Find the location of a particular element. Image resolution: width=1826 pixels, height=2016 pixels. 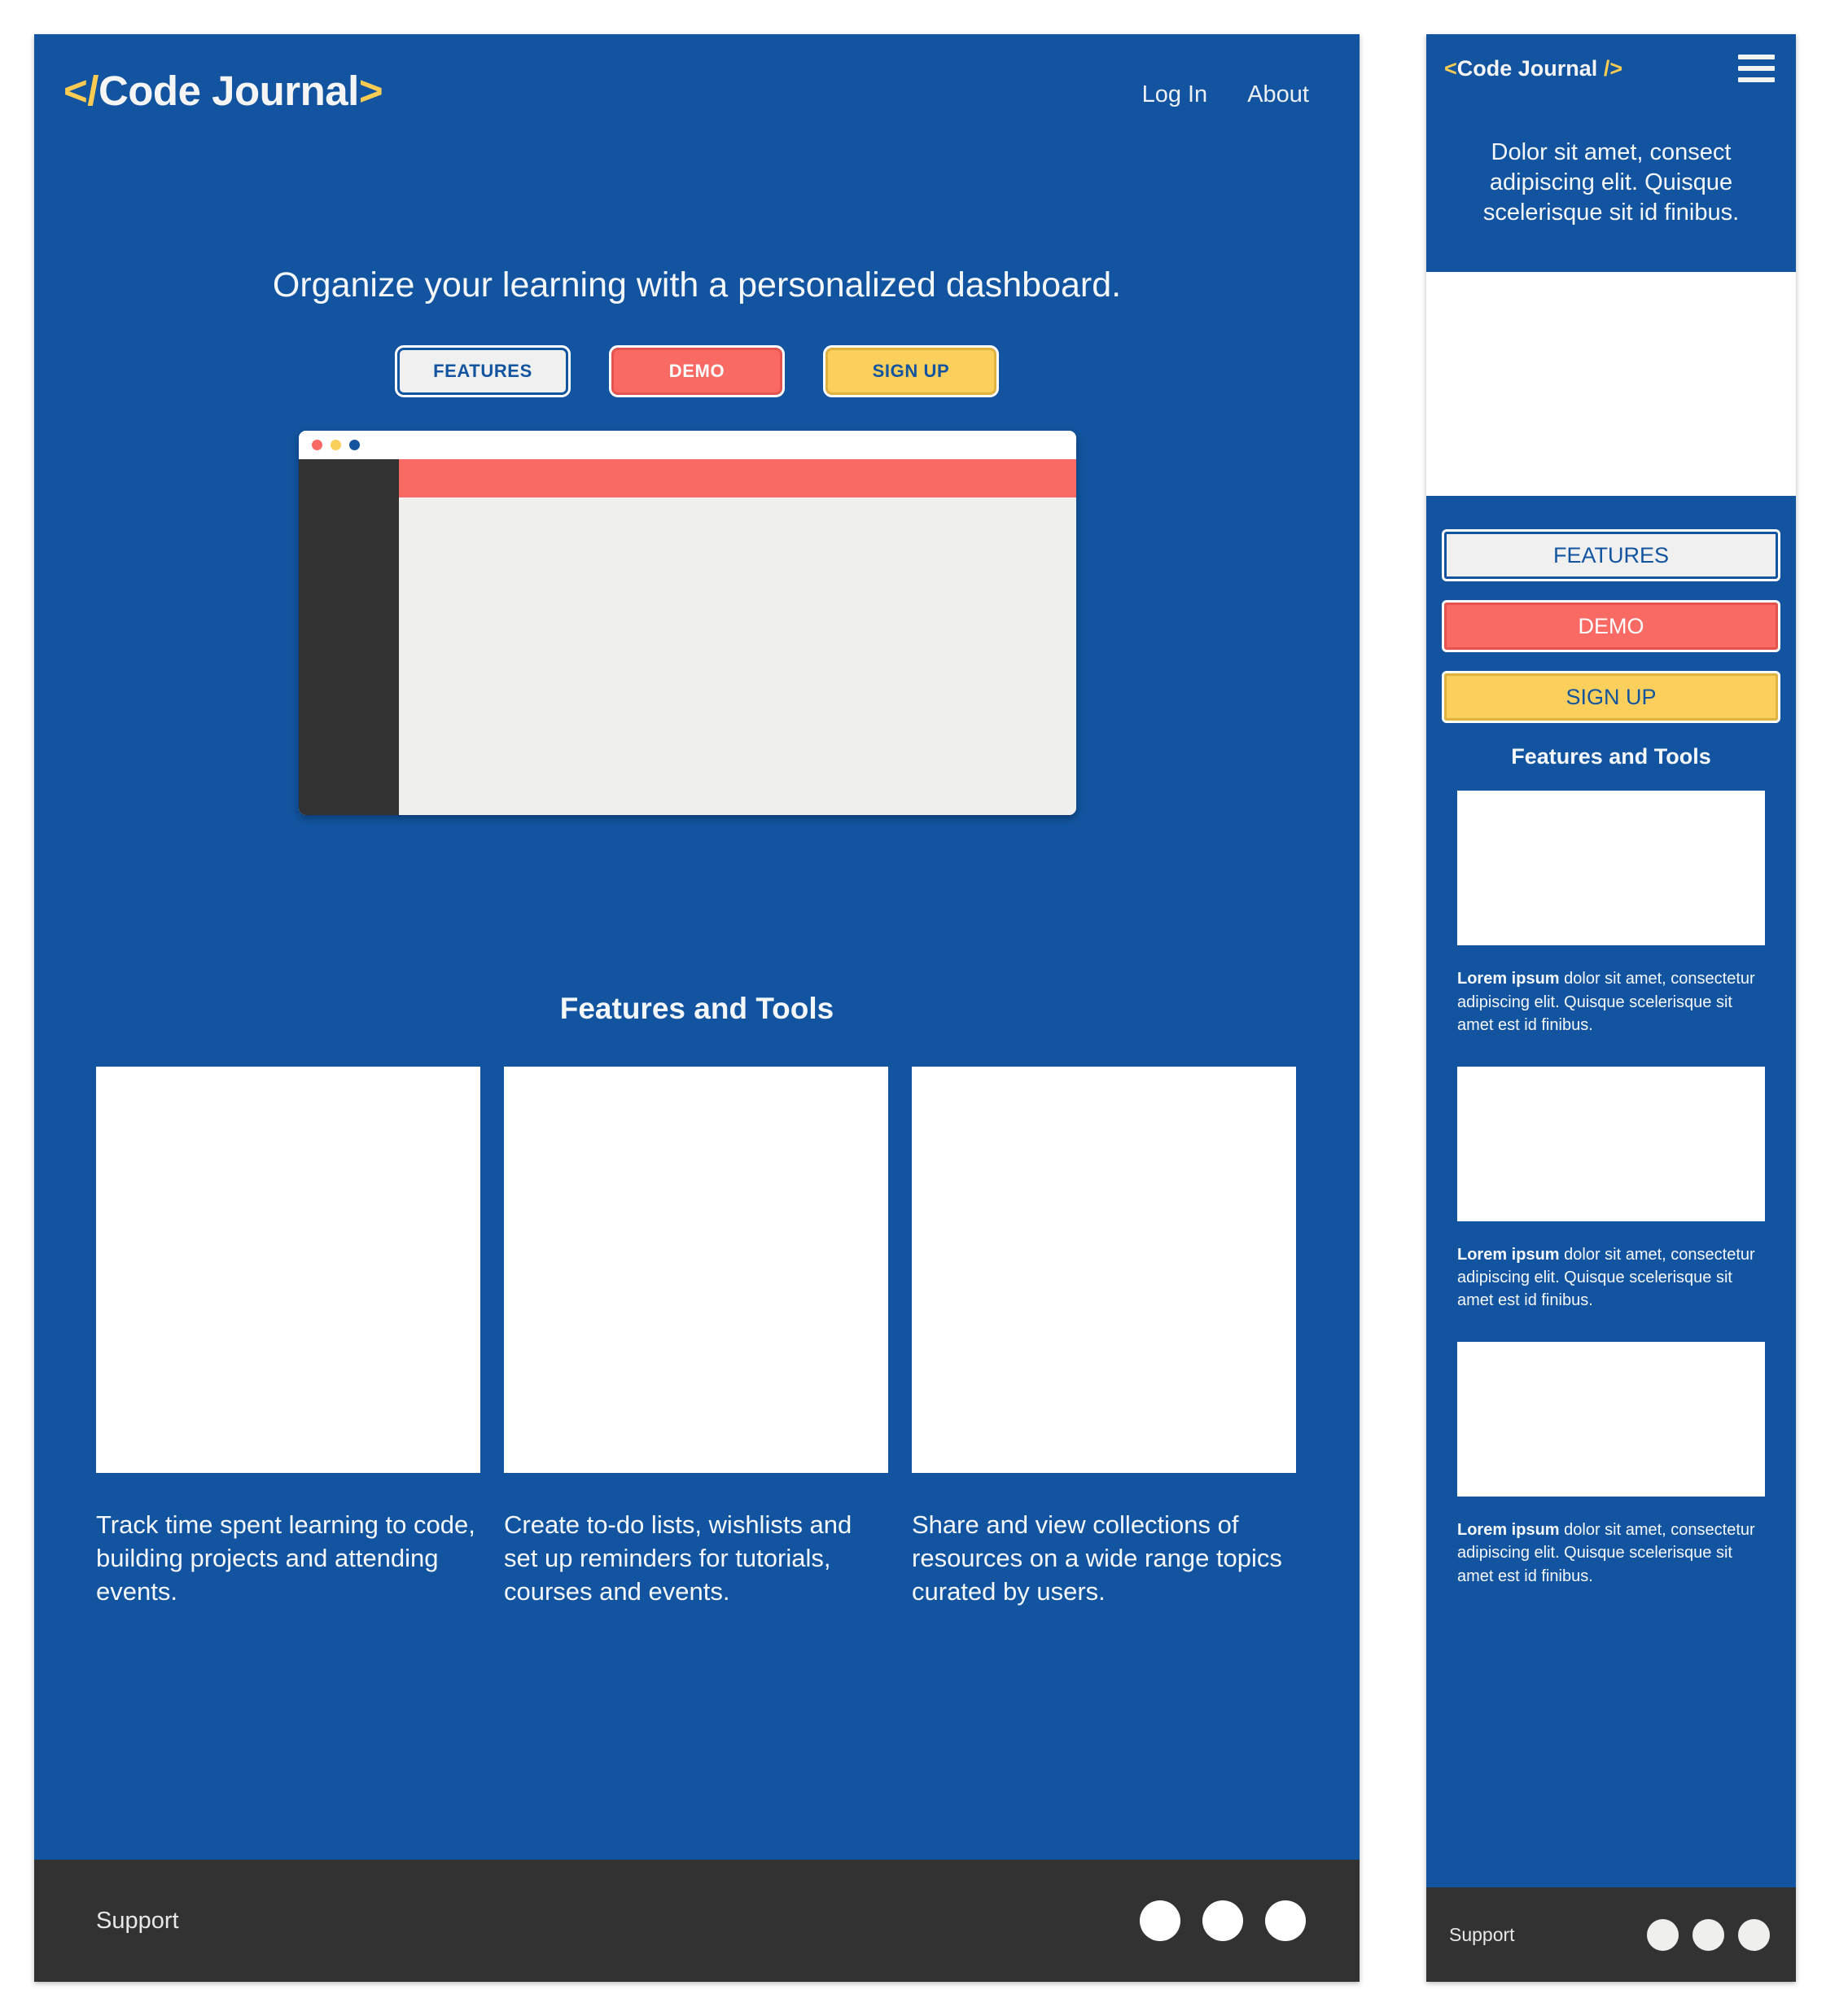

browser-main-area is located at coordinates (737, 637).